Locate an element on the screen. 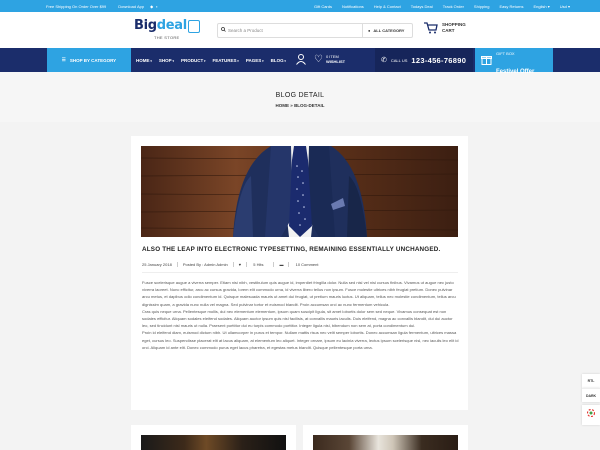 This screenshot has height=450, width=600. logo-text: Bigdeal is located at coordinates (160, 25).